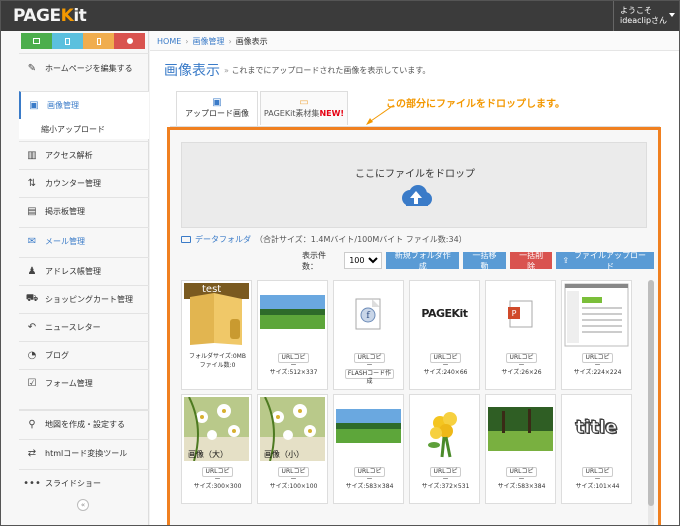 The width and height of the screenshot is (680, 526). What do you see at coordinates (84, 211) in the screenshot?
I see `sidebar-item-board: ▤ 掲示板管理` at bounding box center [84, 211].